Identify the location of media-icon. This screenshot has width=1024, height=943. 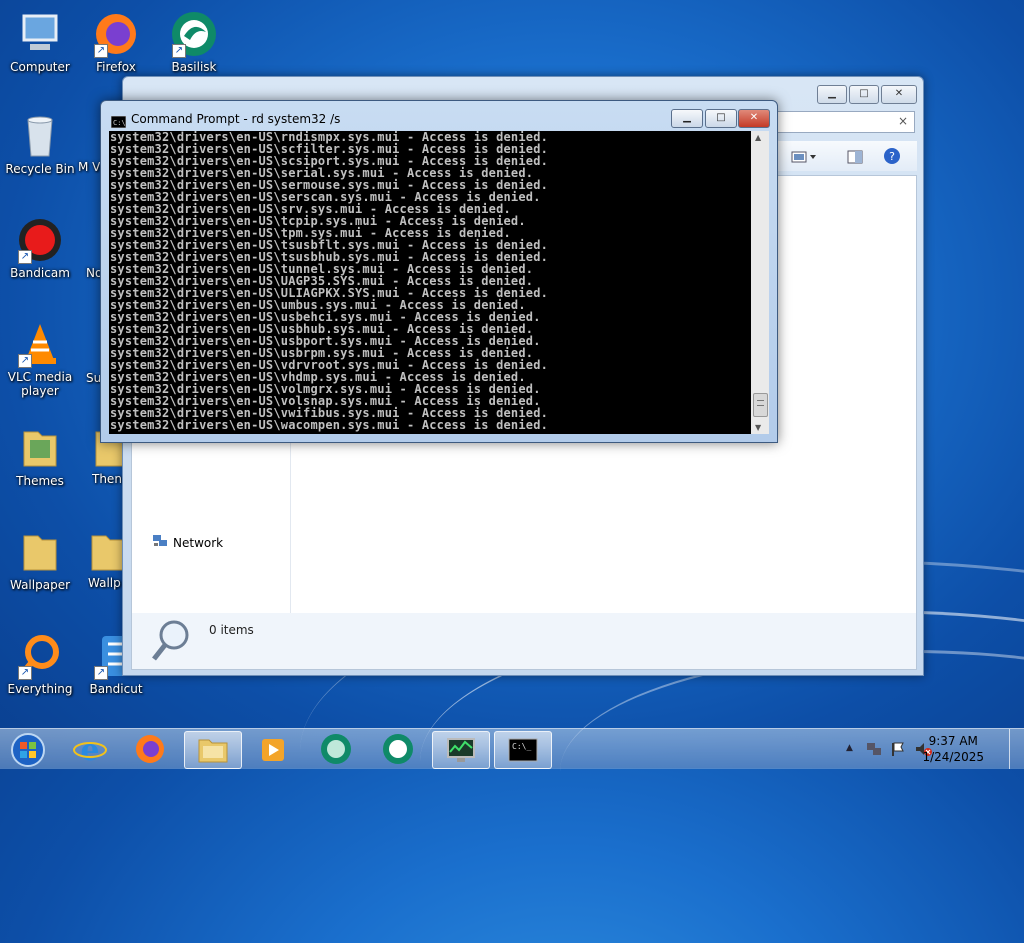
(273, 750).